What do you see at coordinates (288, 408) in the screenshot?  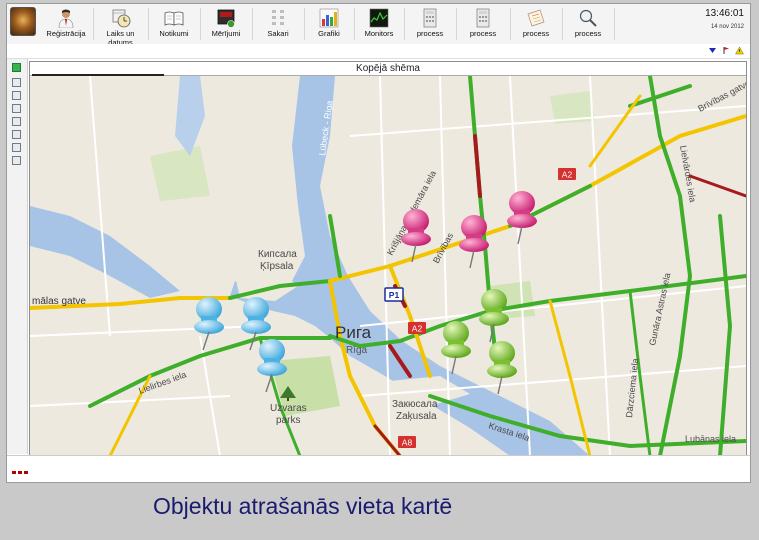 I see `label-uzvaras: Uzvaras` at bounding box center [288, 408].